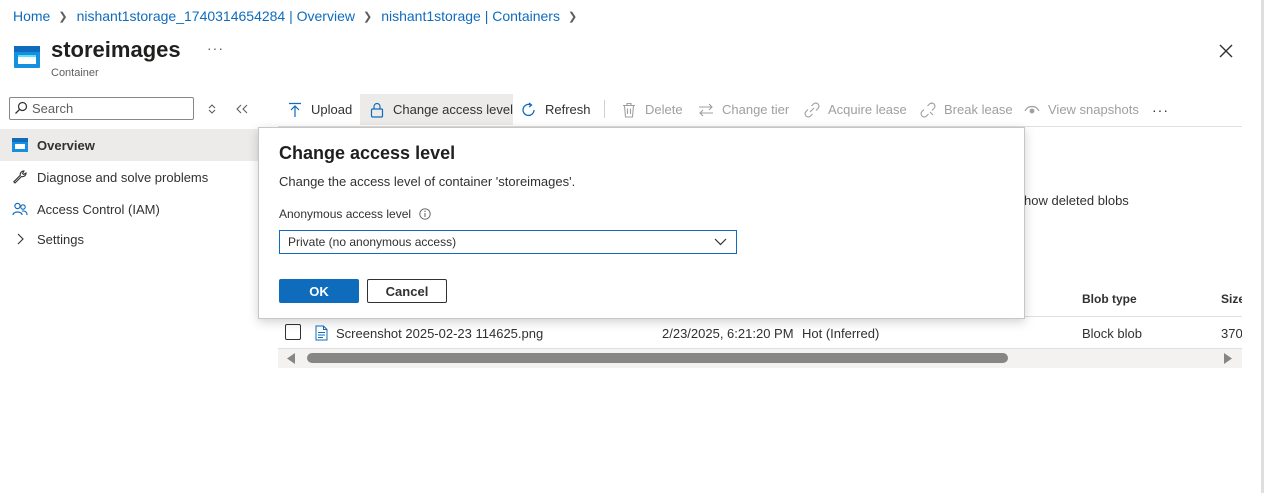 The width and height of the screenshot is (1264, 493). What do you see at coordinates (407, 291) in the screenshot?
I see `cancel-button: Cancel` at bounding box center [407, 291].